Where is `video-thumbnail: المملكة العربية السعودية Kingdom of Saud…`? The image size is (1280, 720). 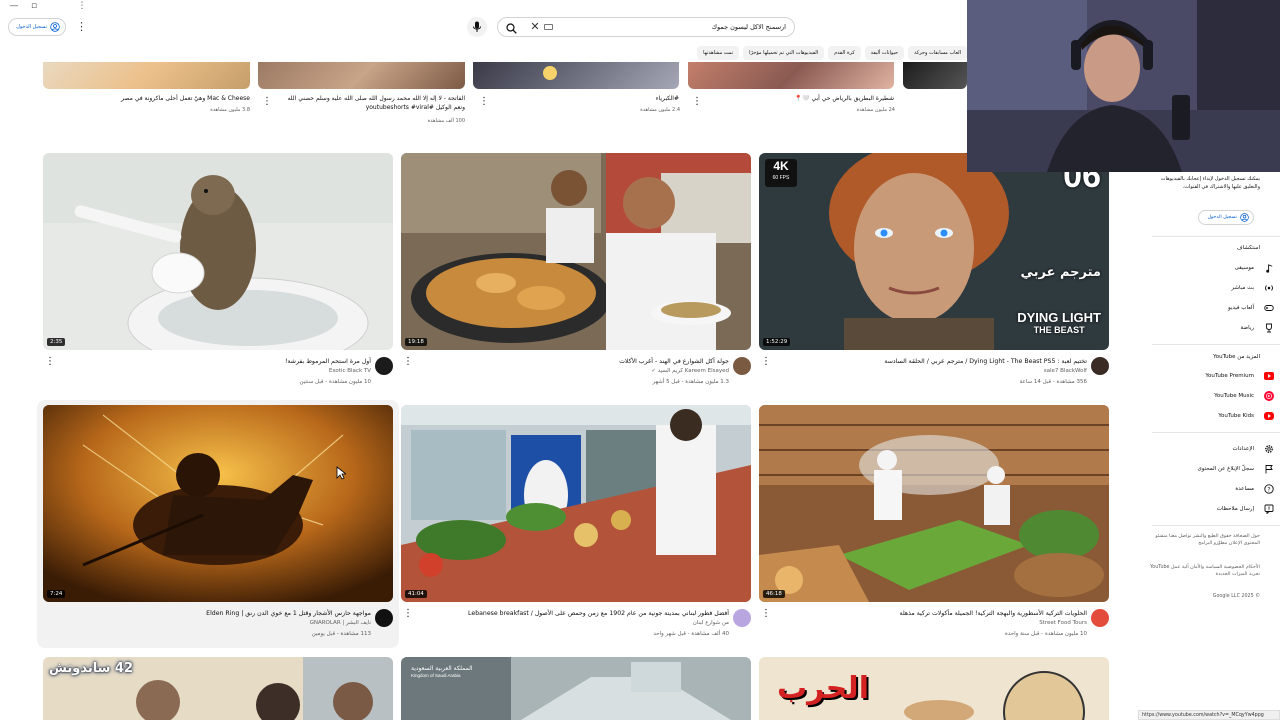 video-thumbnail: المملكة العربية السعودية Kingdom of Saud… is located at coordinates (576, 688).